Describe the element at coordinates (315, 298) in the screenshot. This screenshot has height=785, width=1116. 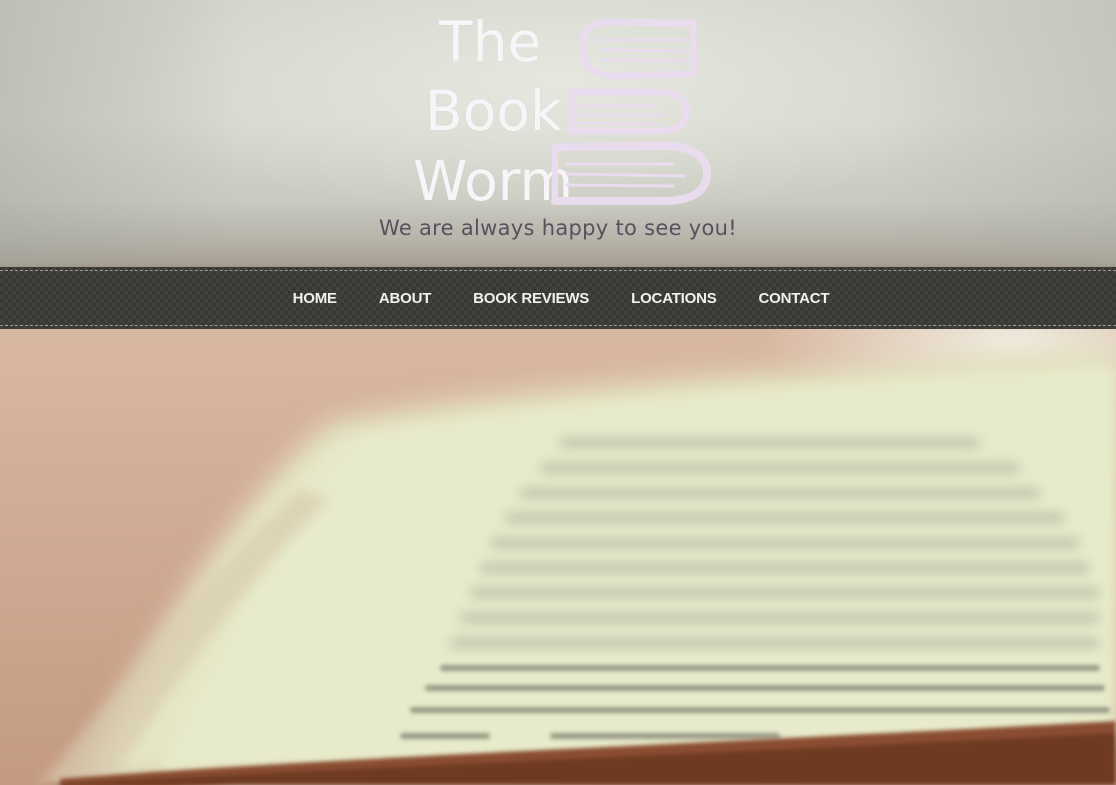
I see `nav-item-home: HOME` at that location.